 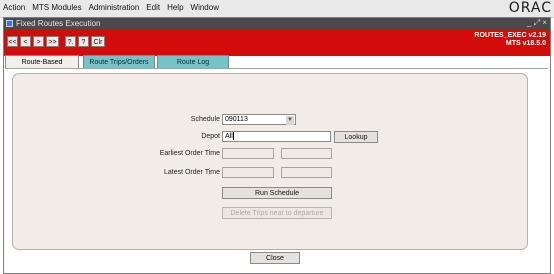 I want to click on tab-route-based-scheduling: Route-Based Scheduling, so click(x=42, y=67).